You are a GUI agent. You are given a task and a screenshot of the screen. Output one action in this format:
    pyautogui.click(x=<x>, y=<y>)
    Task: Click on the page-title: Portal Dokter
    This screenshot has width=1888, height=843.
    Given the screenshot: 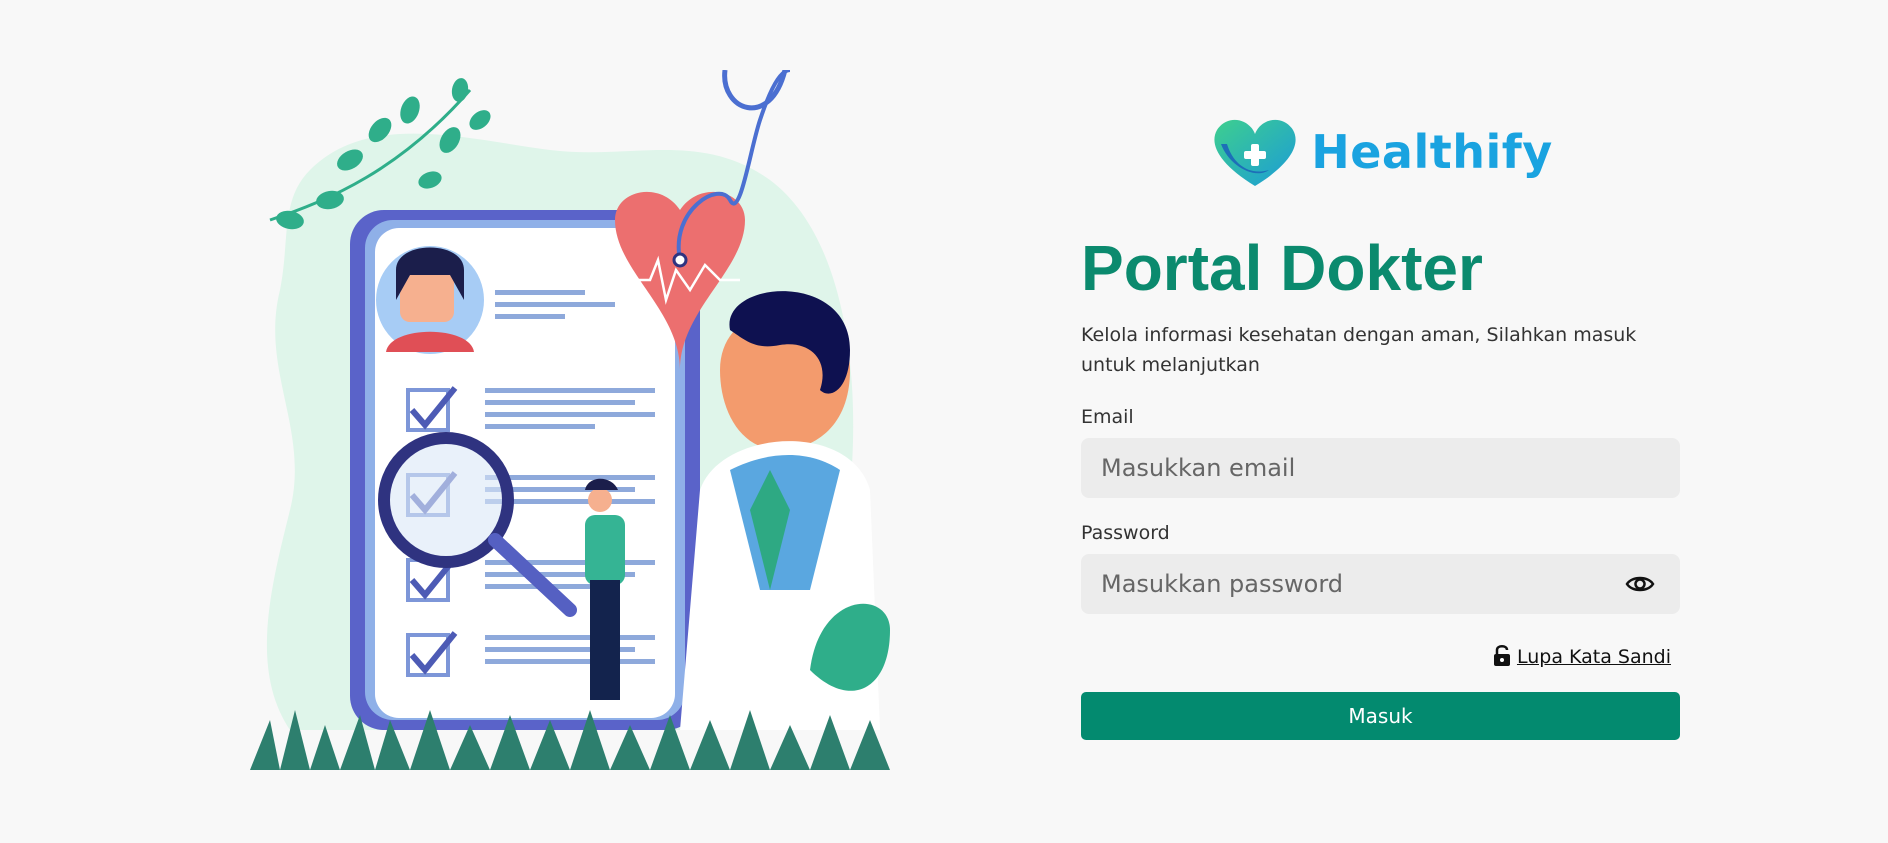 What is the action you would take?
    pyautogui.click(x=1282, y=268)
    